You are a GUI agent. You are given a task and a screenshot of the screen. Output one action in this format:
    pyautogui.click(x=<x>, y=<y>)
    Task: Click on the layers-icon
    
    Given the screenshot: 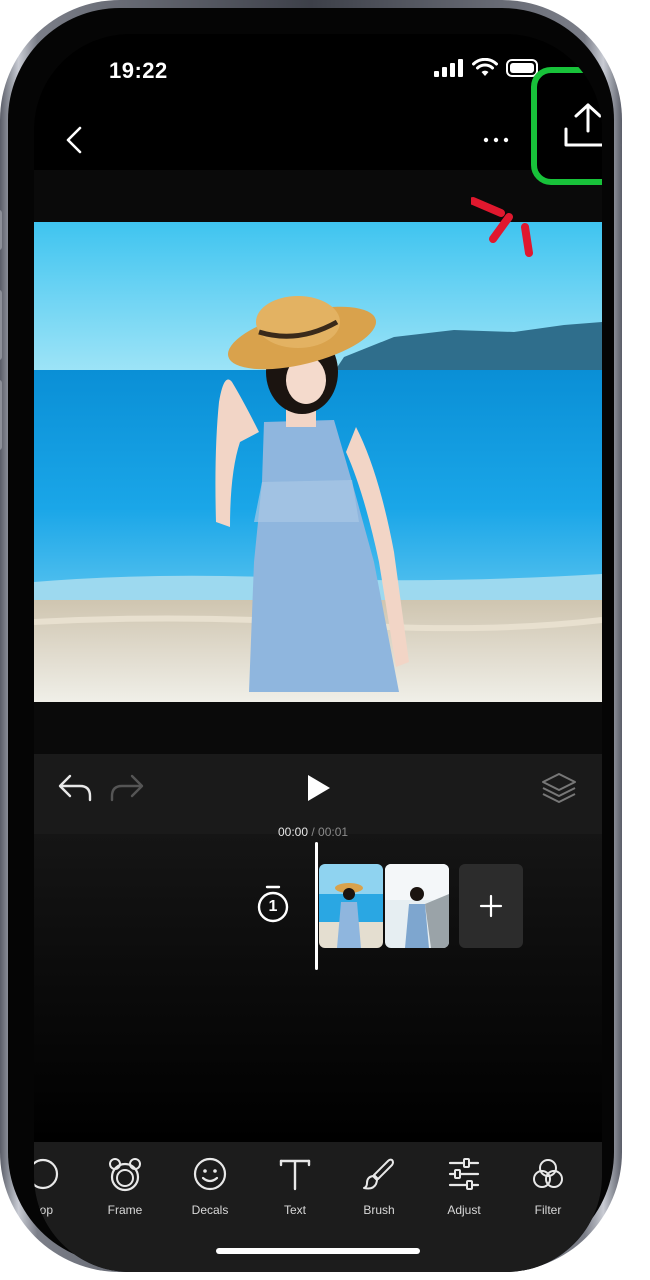 What is the action you would take?
    pyautogui.click(x=559, y=788)
    